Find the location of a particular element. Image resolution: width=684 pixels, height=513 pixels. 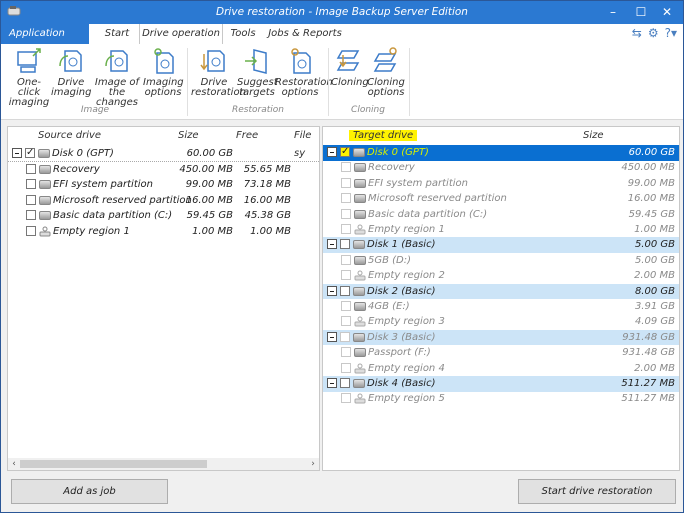

start-drive-restoration-button: Start drive restoration is located at coordinates (597, 491).